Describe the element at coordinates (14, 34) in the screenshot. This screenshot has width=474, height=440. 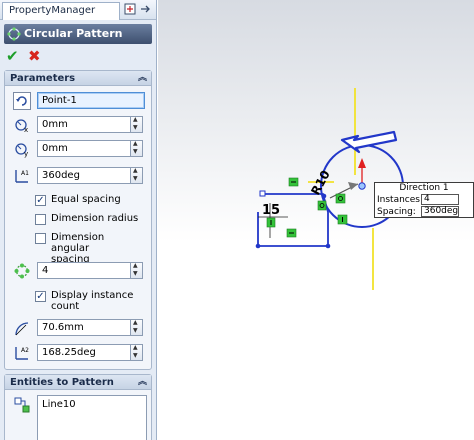
I see `circular-pattern-icon` at that location.